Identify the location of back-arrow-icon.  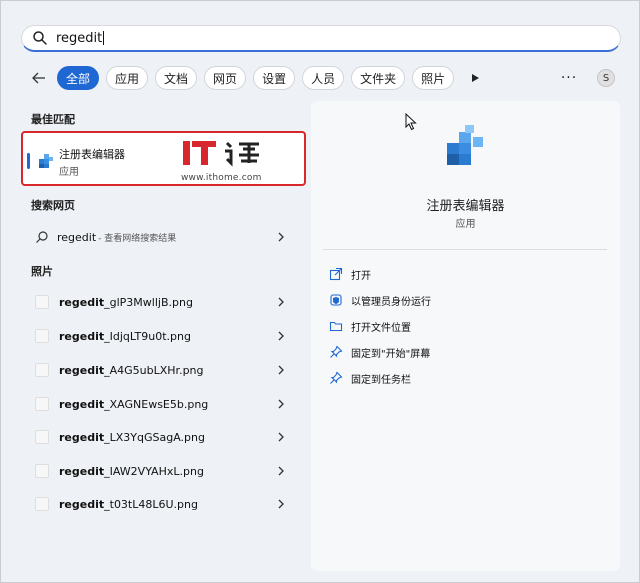
(38, 78).